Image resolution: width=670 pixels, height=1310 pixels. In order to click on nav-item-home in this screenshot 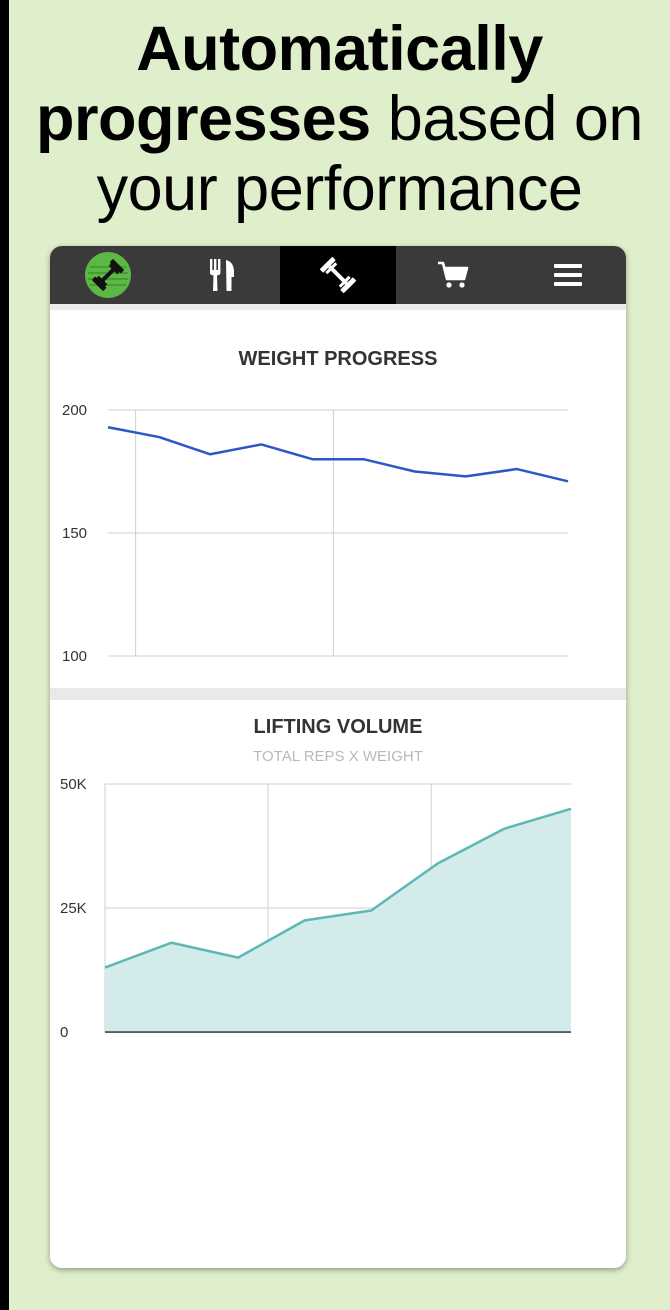, I will do `click(107, 275)`.